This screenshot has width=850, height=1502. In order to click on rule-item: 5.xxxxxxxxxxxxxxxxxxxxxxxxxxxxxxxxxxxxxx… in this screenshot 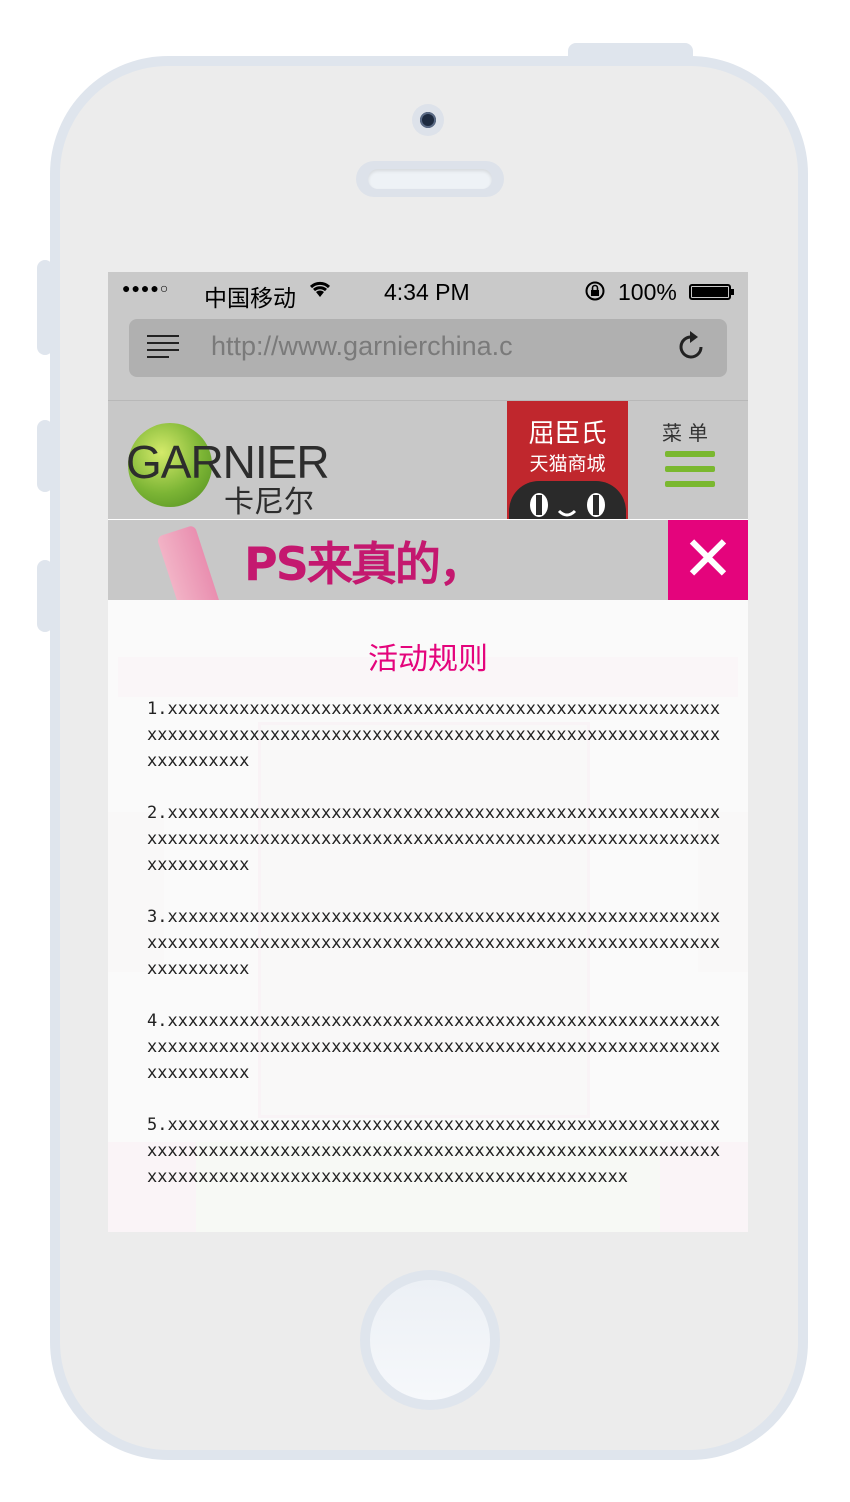, I will do `click(434, 1151)`.